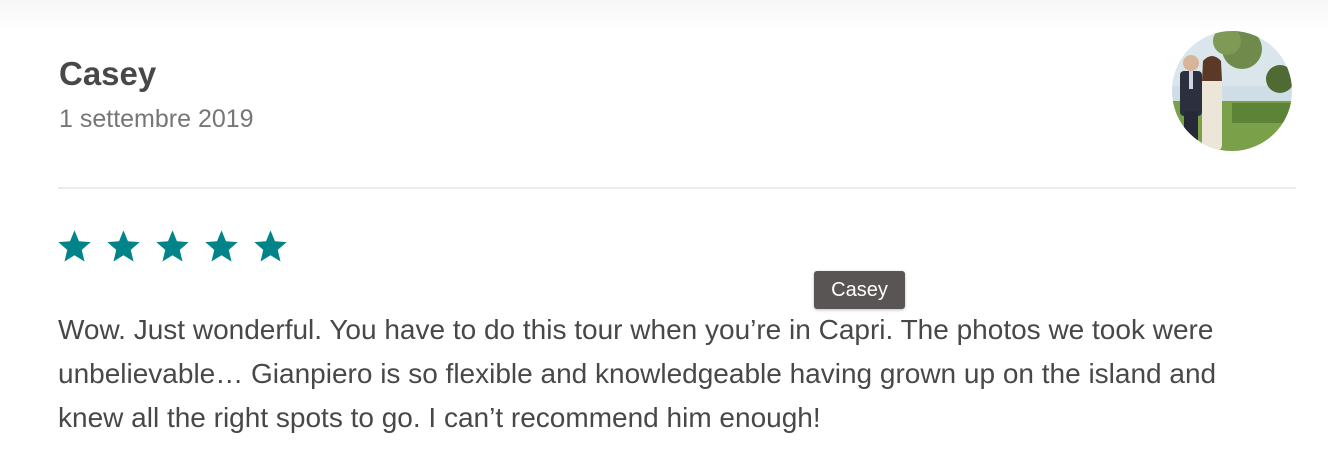  I want to click on reviewer-name: Casey, so click(108, 73).